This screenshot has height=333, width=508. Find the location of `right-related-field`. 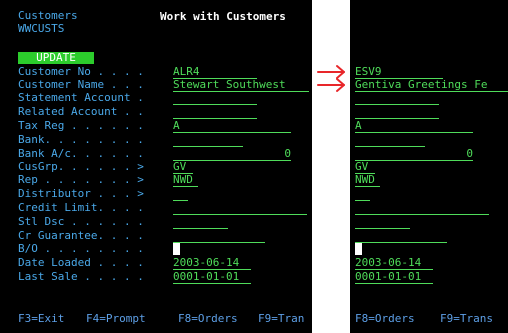

right-related-field is located at coordinates (397, 112).